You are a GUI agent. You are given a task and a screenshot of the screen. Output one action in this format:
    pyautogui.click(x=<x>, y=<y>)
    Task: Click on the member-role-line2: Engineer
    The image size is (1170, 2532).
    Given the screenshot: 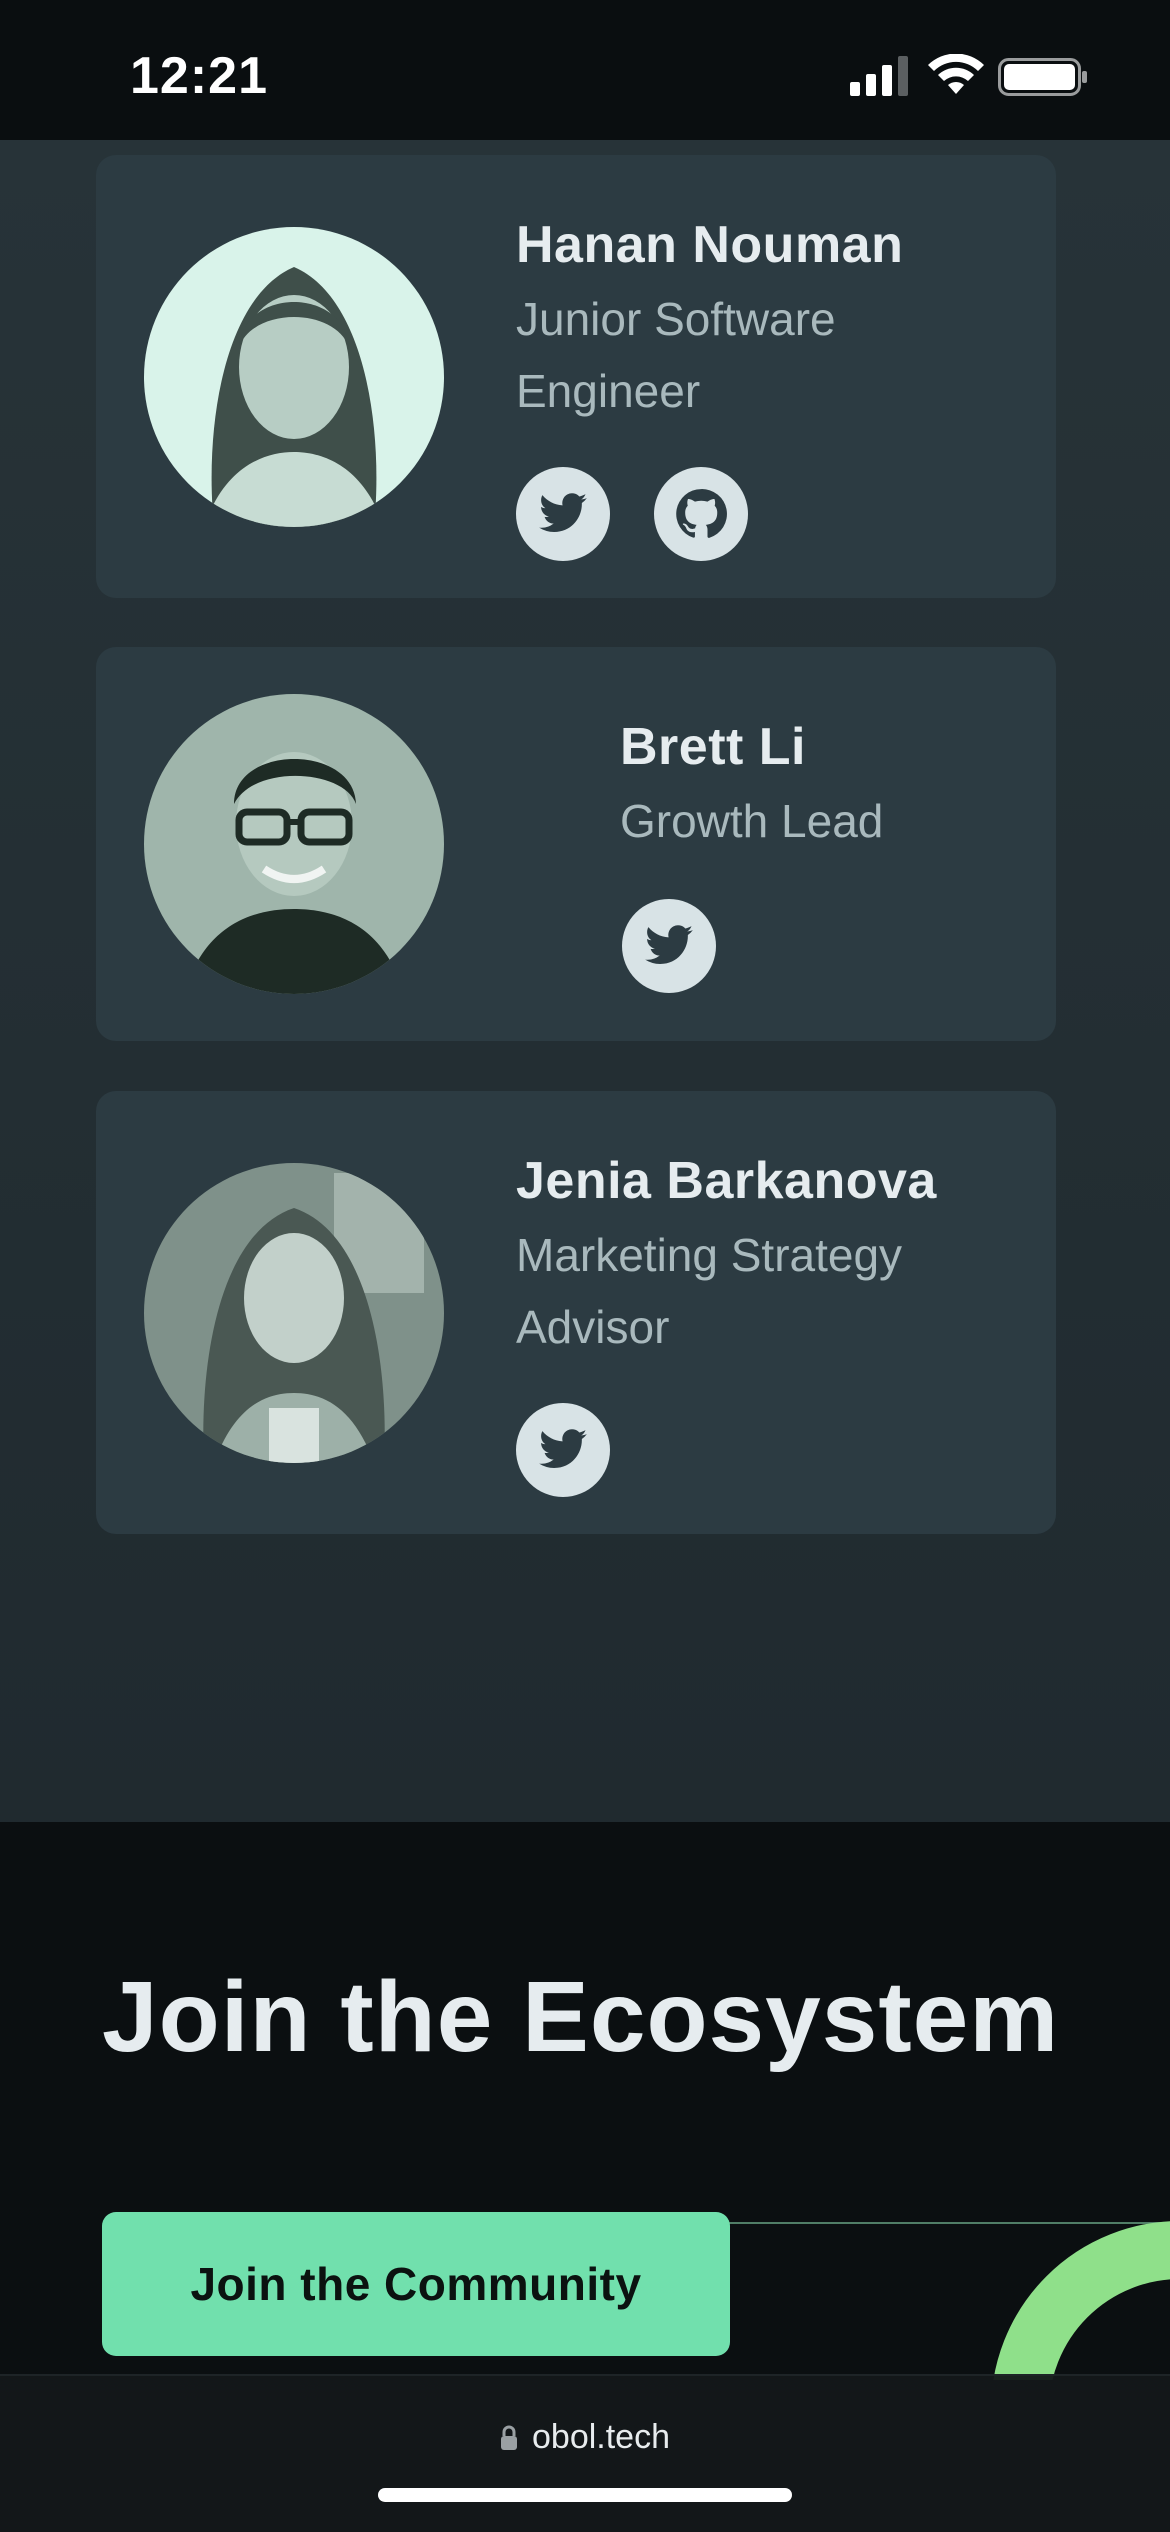 What is the action you would take?
    pyautogui.click(x=608, y=391)
    